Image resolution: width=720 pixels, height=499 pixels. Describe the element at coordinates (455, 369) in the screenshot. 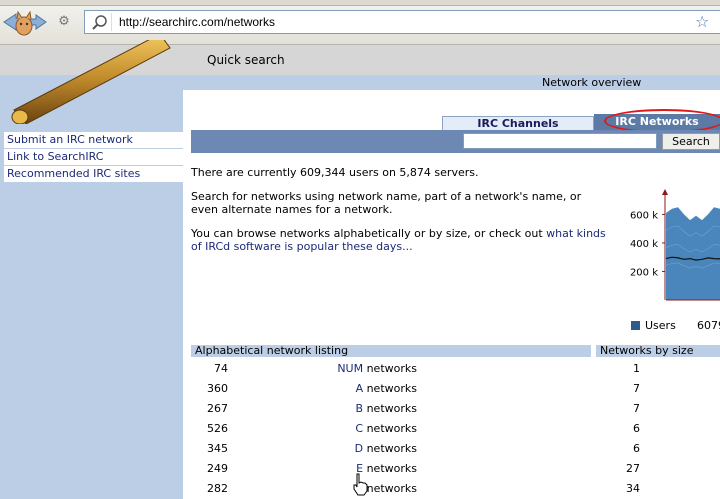

I see `table-row: 74 NUM networks 1` at that location.